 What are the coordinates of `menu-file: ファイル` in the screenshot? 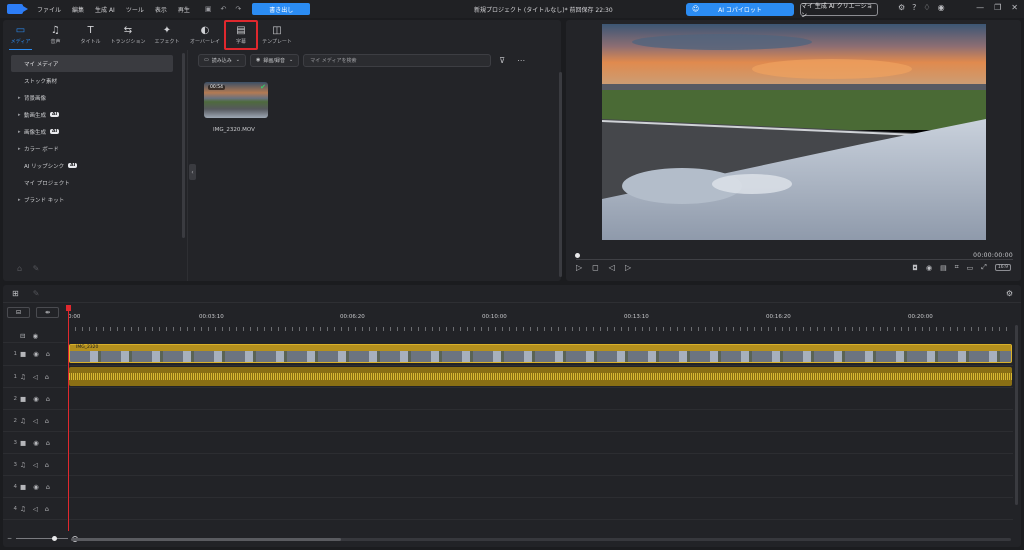 It's located at (49, 9).